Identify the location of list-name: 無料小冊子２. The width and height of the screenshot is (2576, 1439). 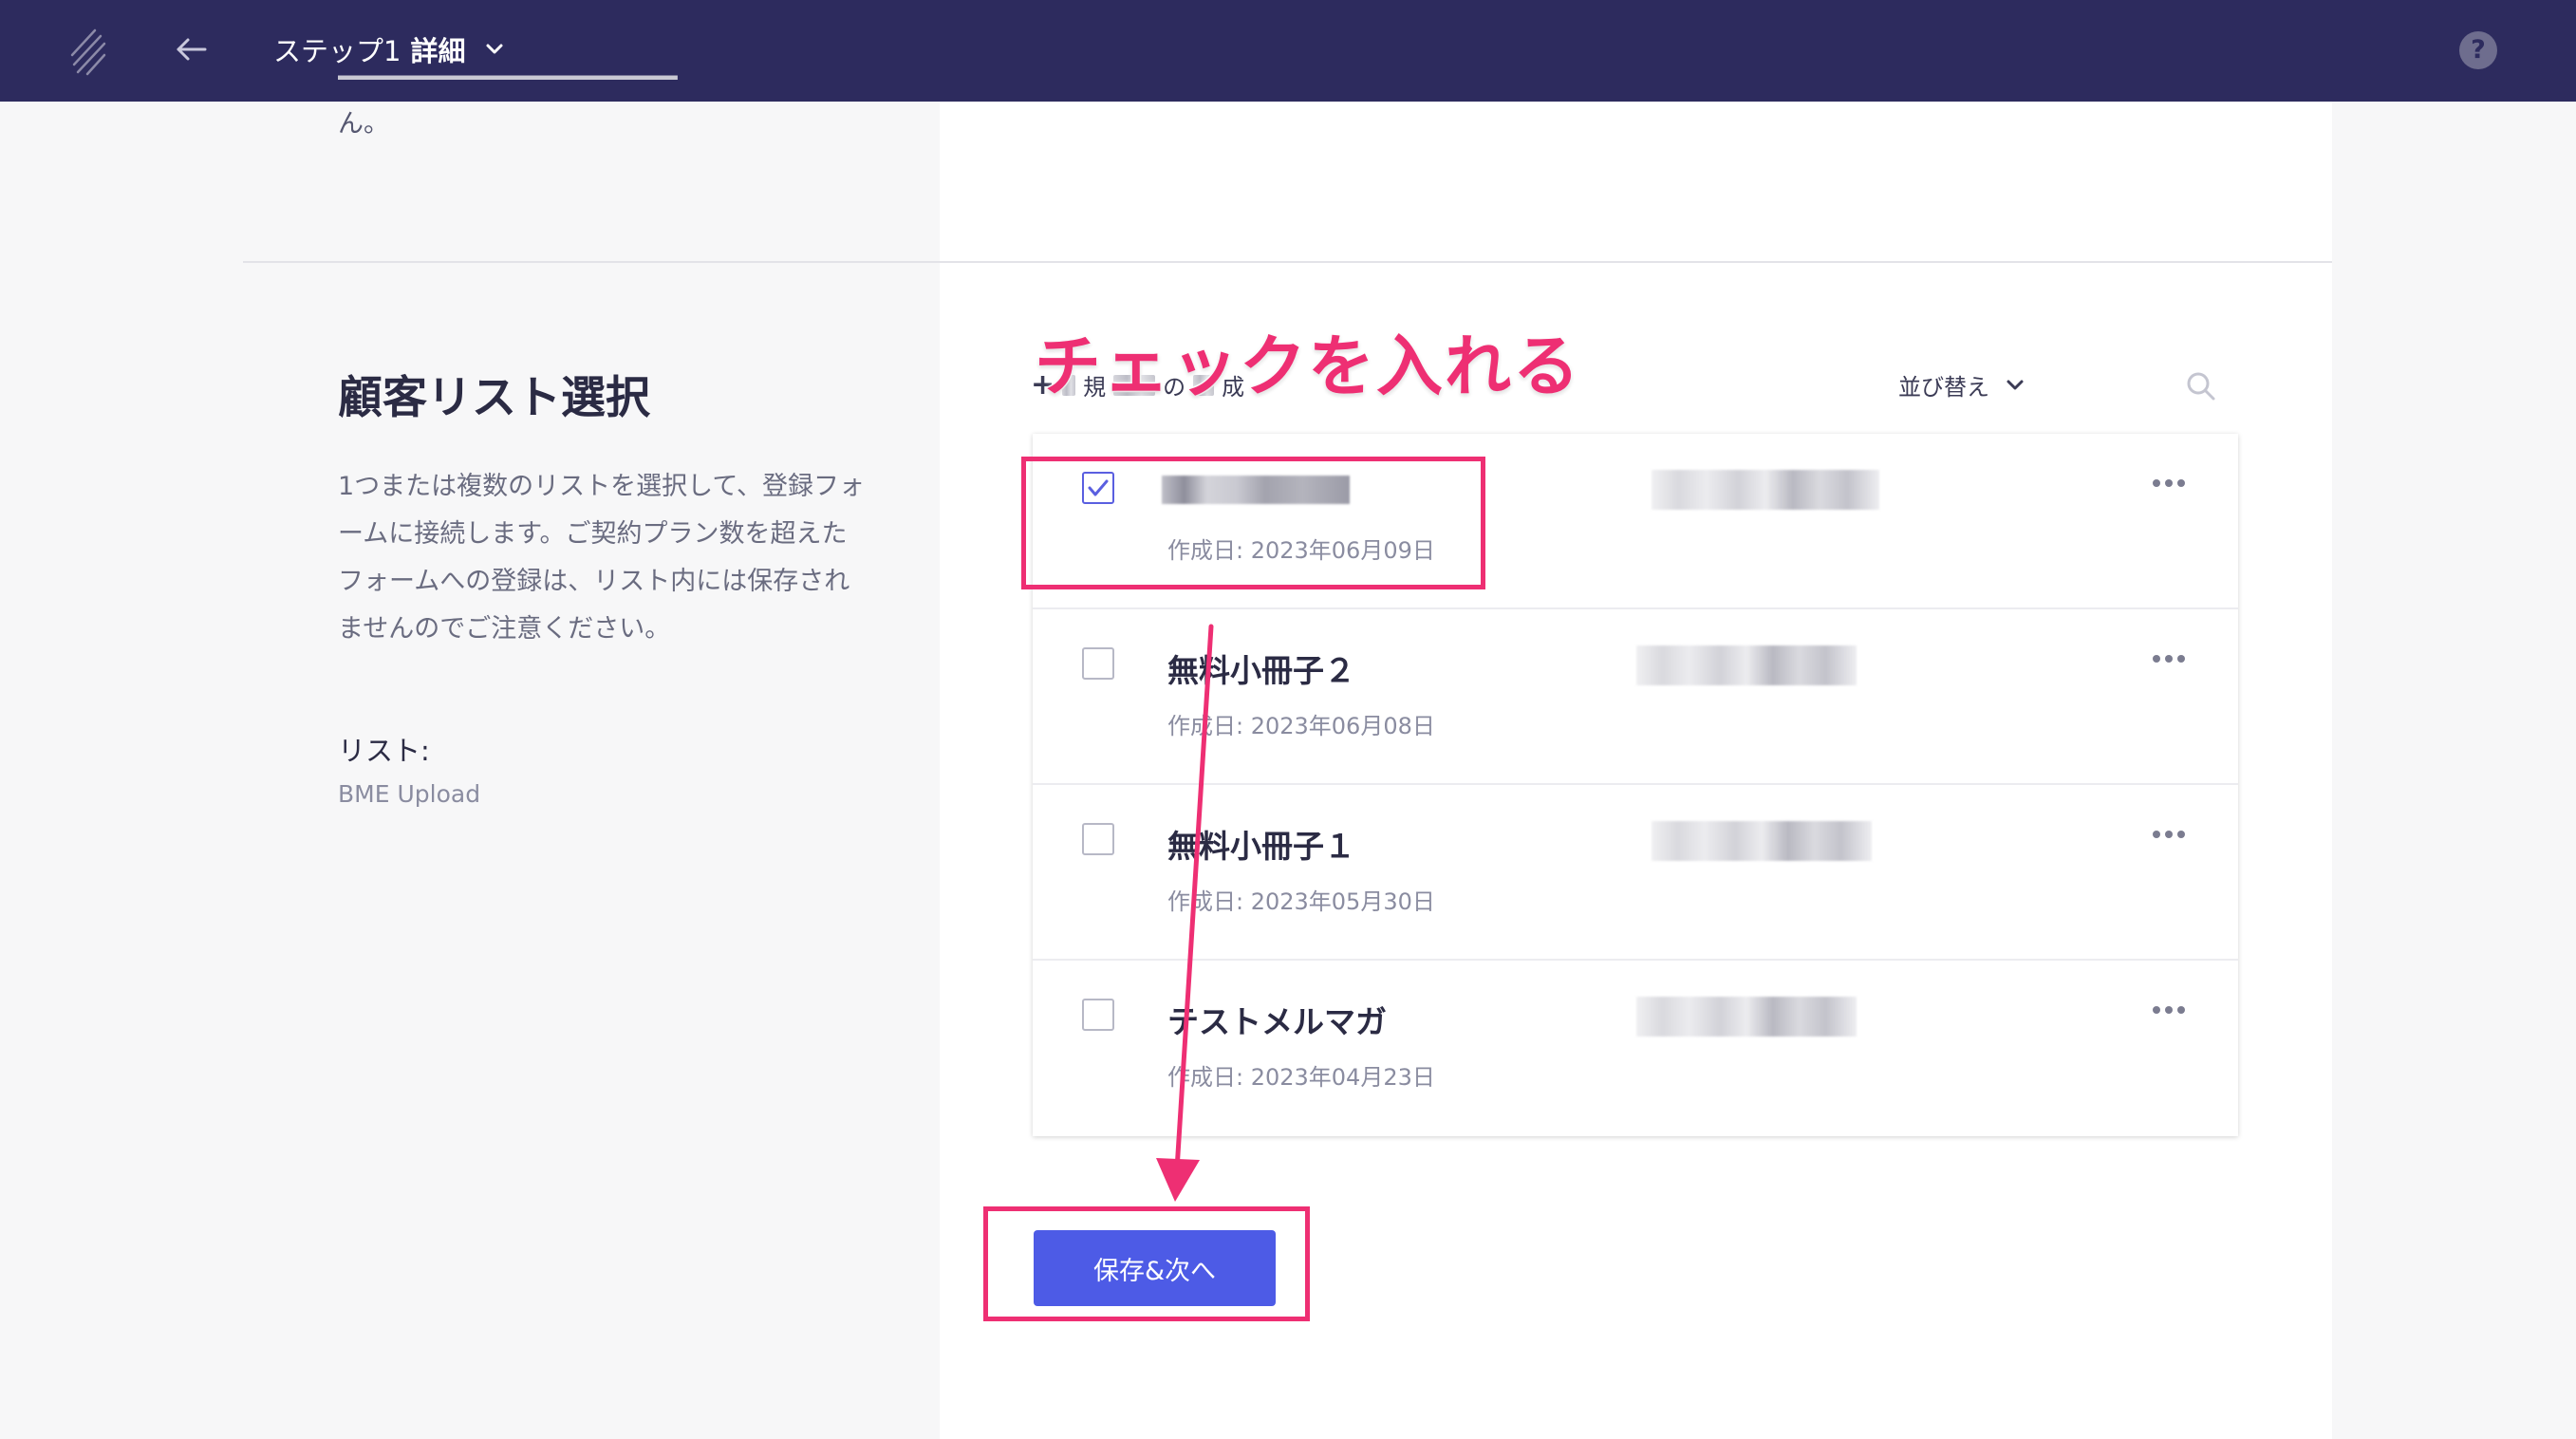
(1261, 670).